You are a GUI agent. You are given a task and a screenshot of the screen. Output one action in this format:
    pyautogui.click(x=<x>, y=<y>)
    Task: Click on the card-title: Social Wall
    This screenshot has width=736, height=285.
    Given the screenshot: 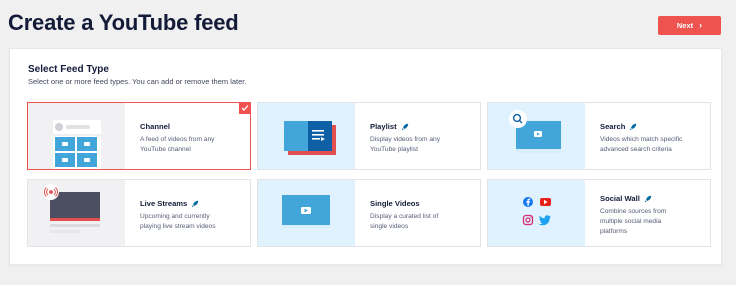 What is the action you would take?
    pyautogui.click(x=655, y=198)
    